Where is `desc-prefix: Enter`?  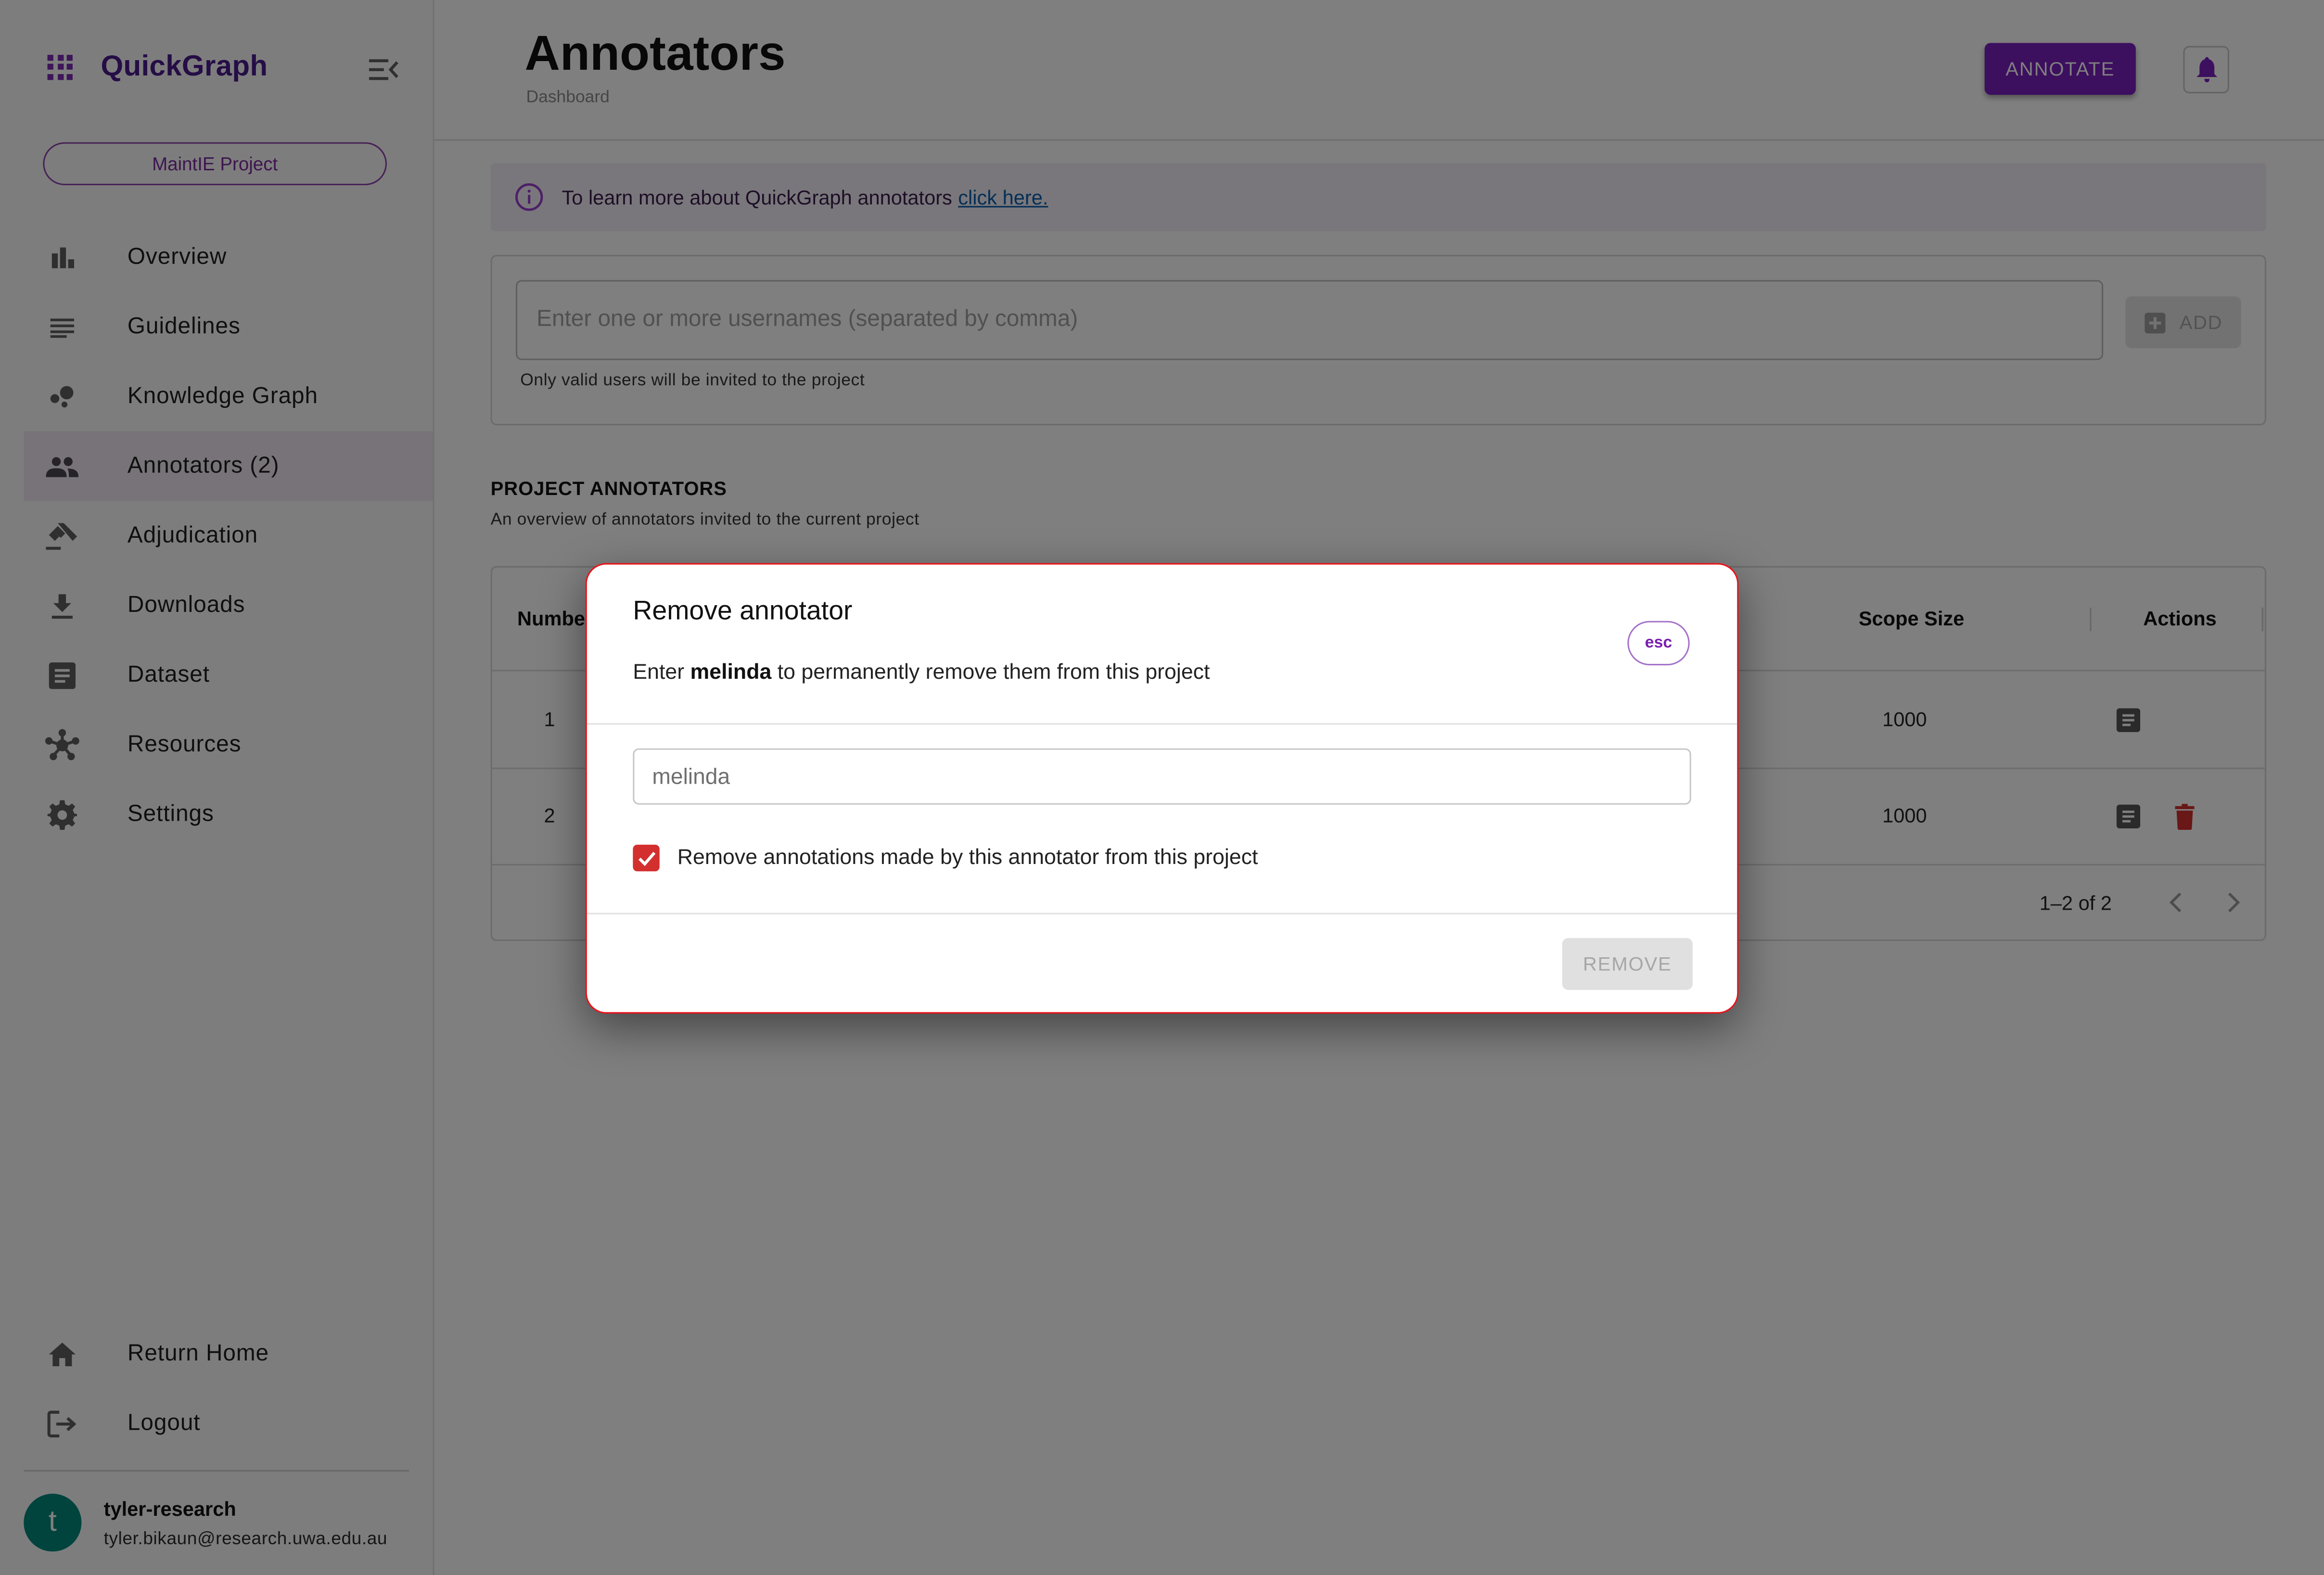 desc-prefix: Enter is located at coordinates (659, 672).